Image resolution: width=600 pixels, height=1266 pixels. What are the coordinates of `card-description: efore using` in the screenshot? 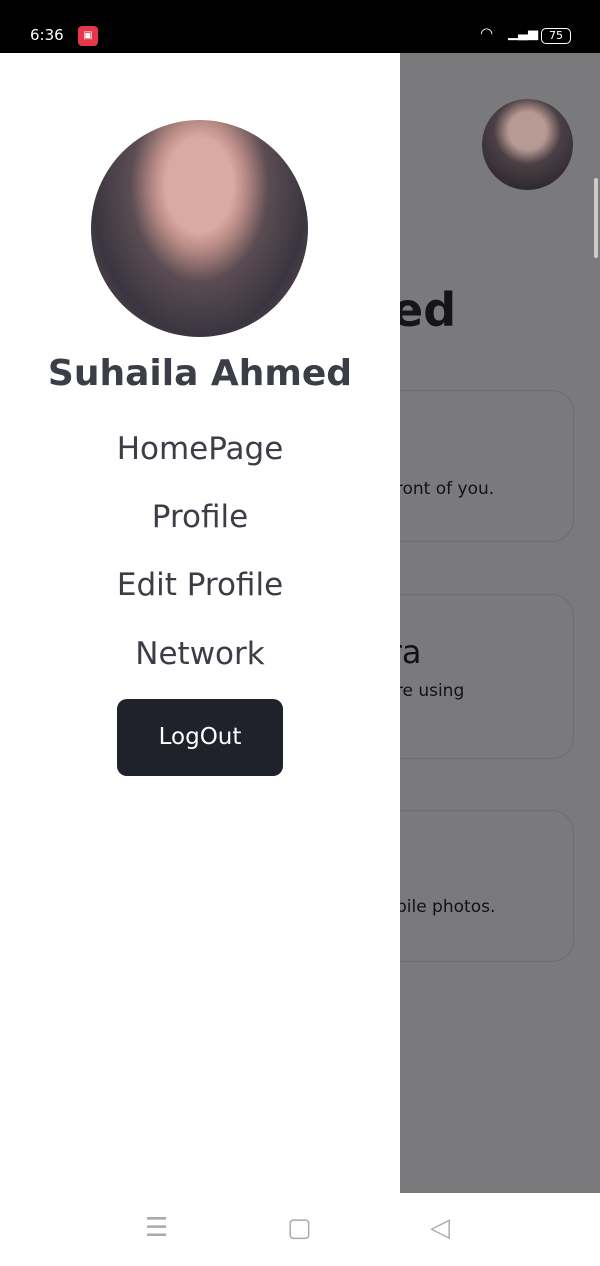 It's located at (432, 691).